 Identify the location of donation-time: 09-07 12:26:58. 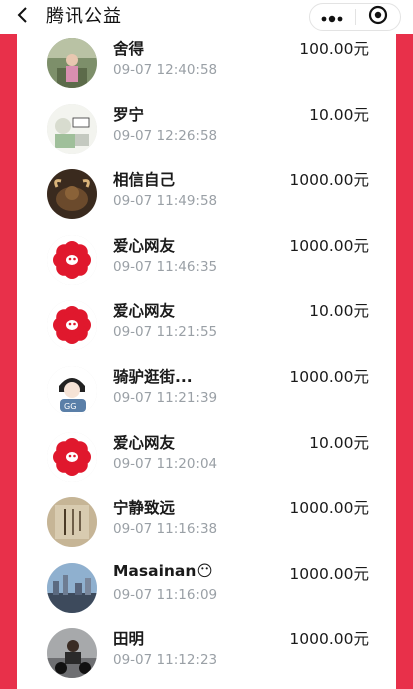
(165, 135).